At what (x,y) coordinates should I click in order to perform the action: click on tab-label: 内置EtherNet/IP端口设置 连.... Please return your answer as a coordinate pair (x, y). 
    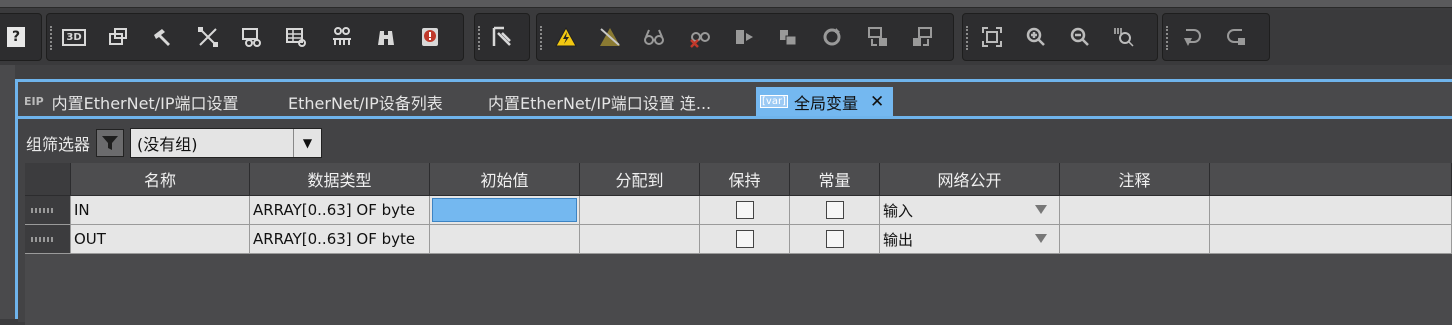
    Looking at the image, I should click on (600, 103).